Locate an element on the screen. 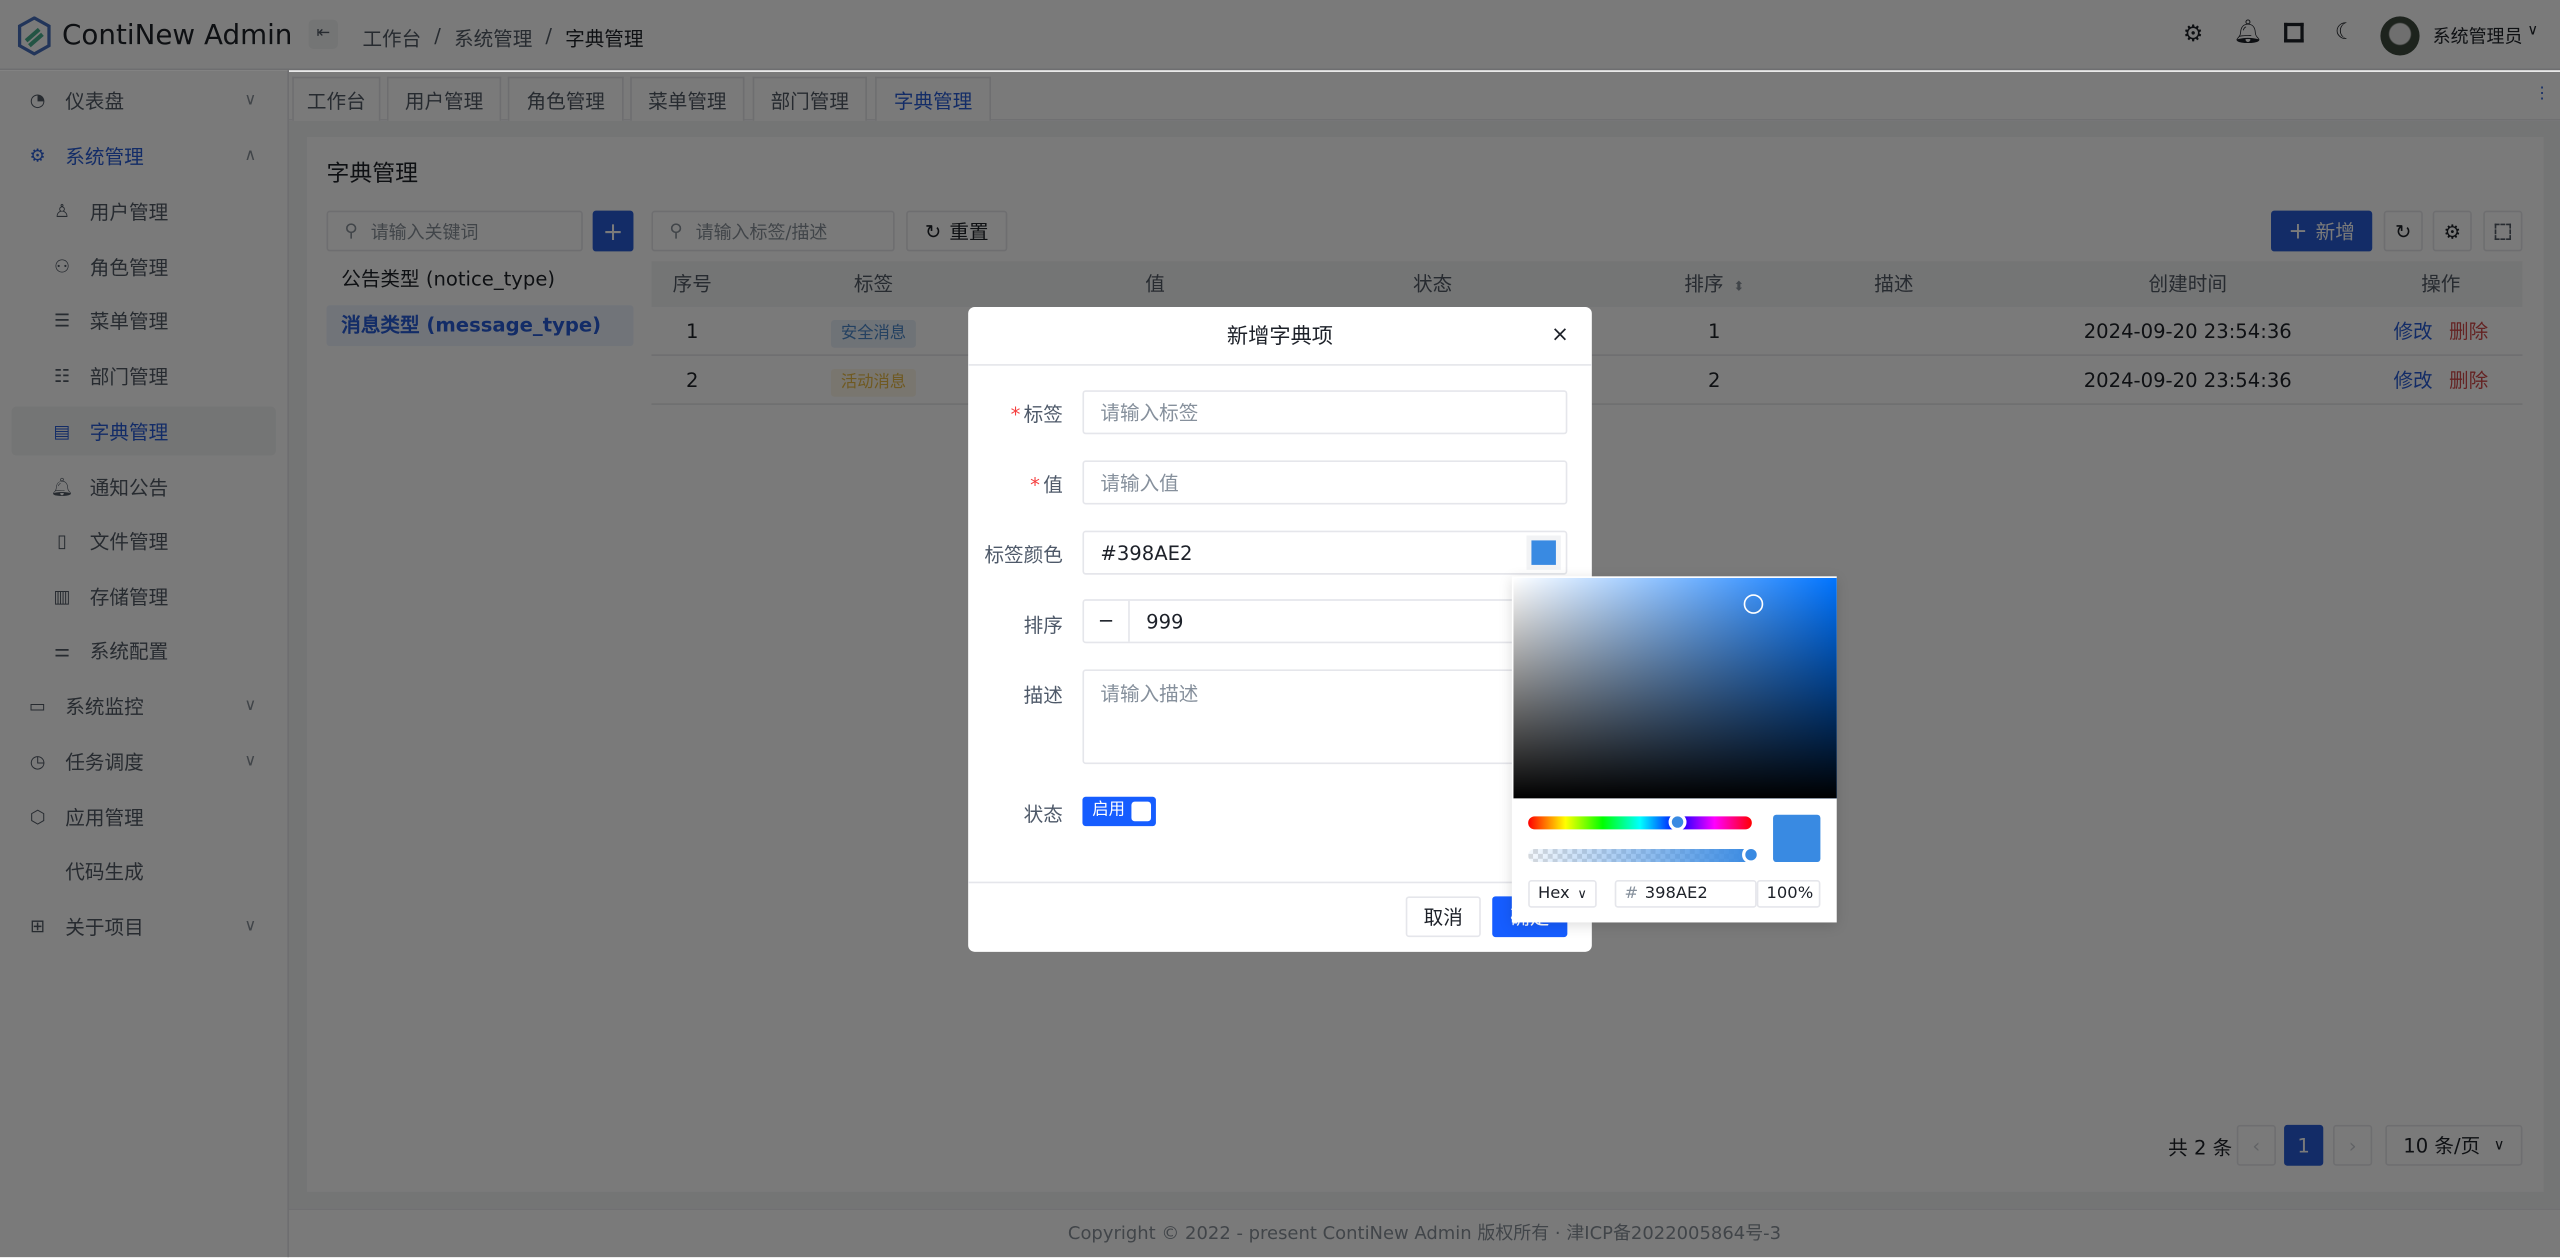 This screenshot has height=1259, width=2560. tab-4: 部门管理 is located at coordinates (809, 98).